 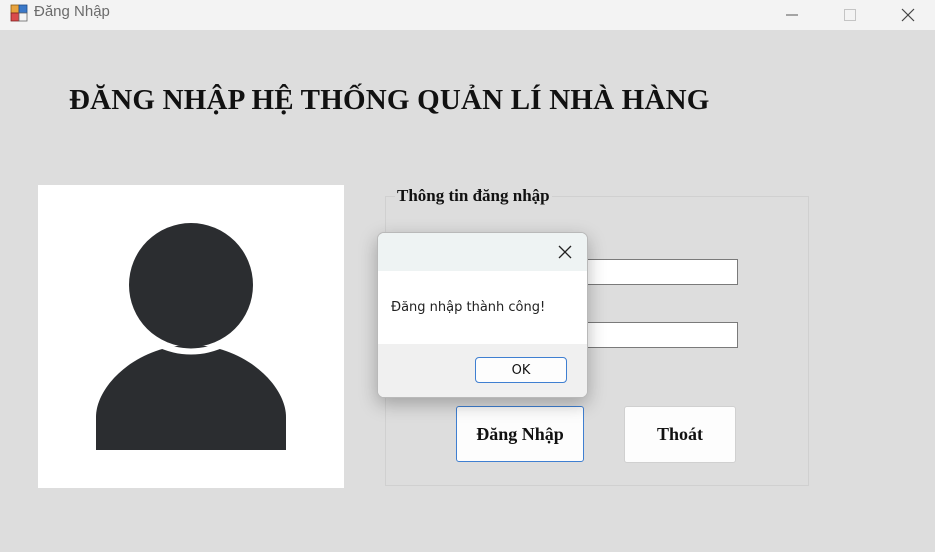 I want to click on maximize-icon, so click(x=850, y=15).